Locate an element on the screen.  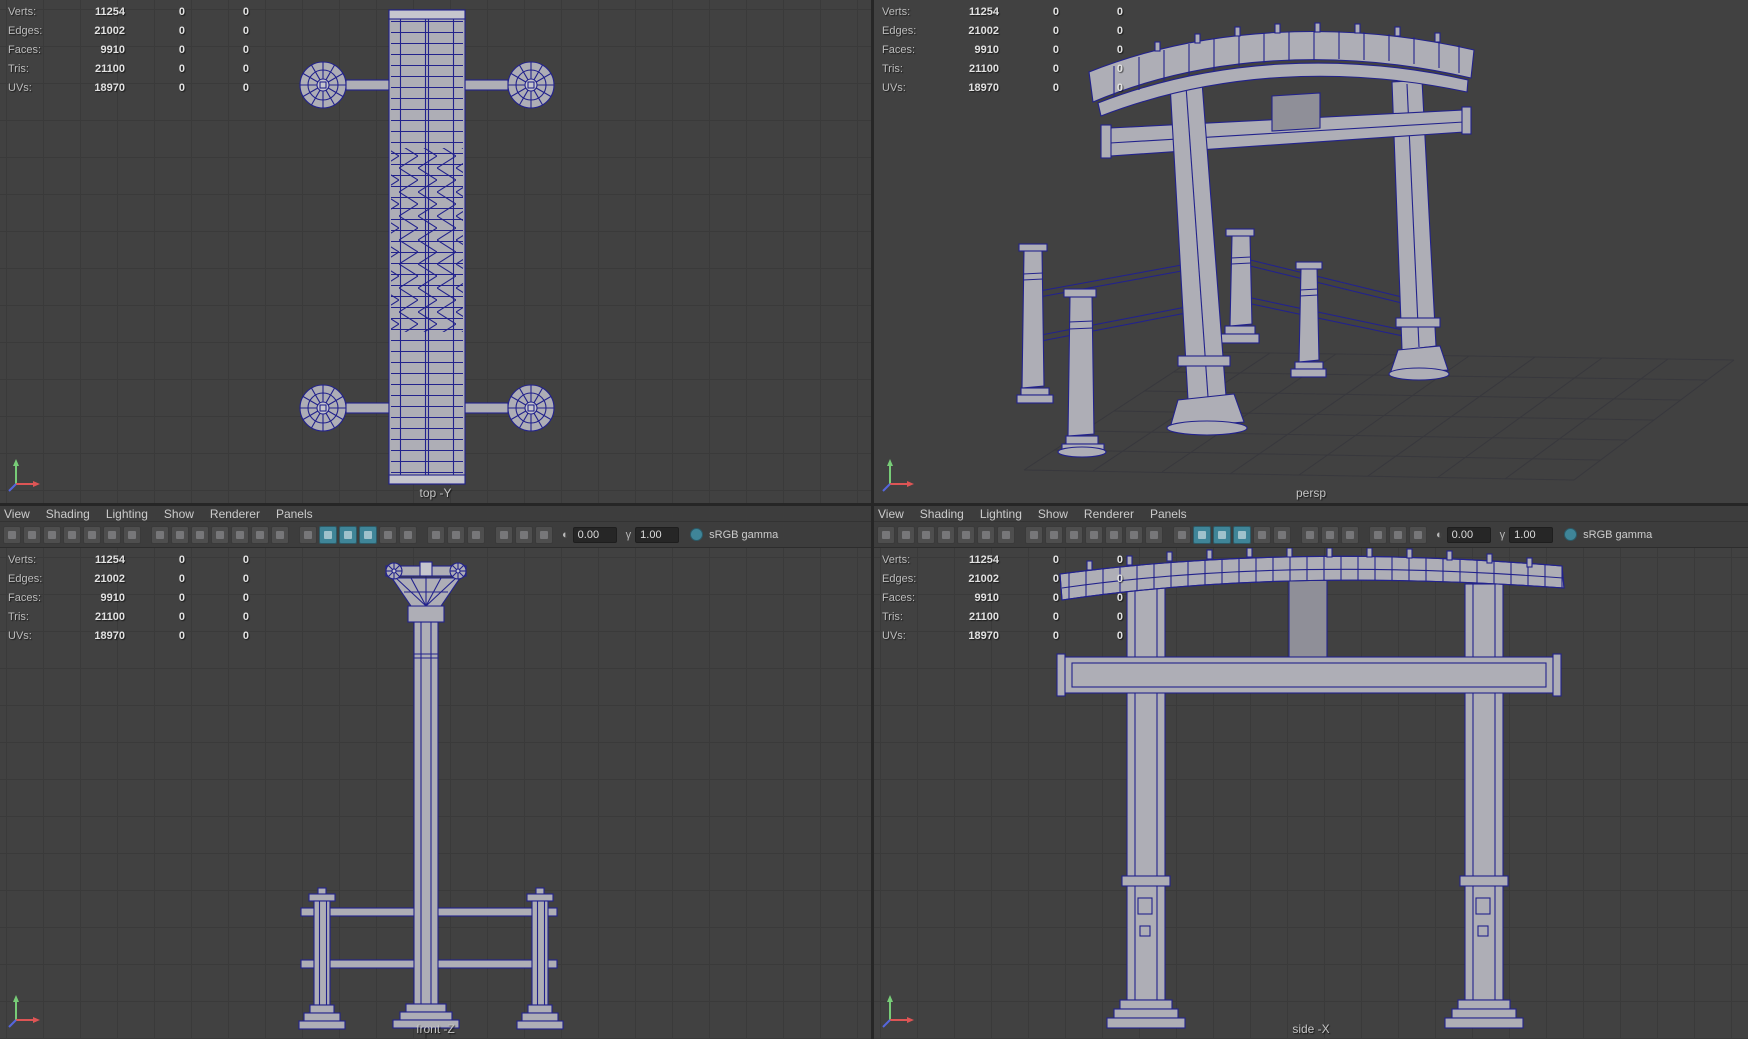
viewport-name-label: top -Y is located at coordinates (435, 493).